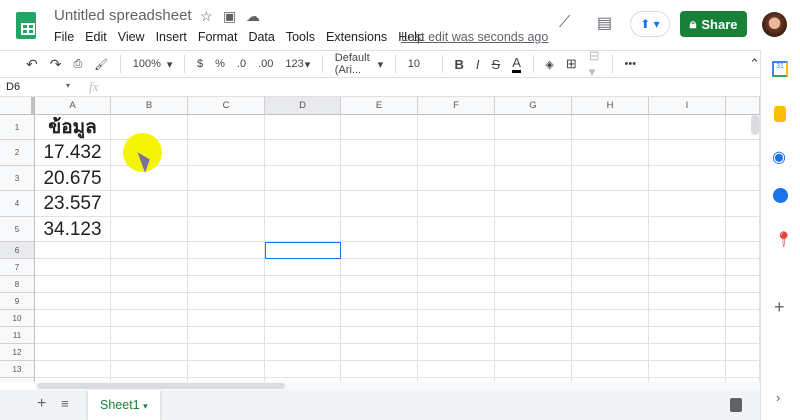 The image size is (800, 420). I want to click on vertical-scrollbar, so click(755, 125).